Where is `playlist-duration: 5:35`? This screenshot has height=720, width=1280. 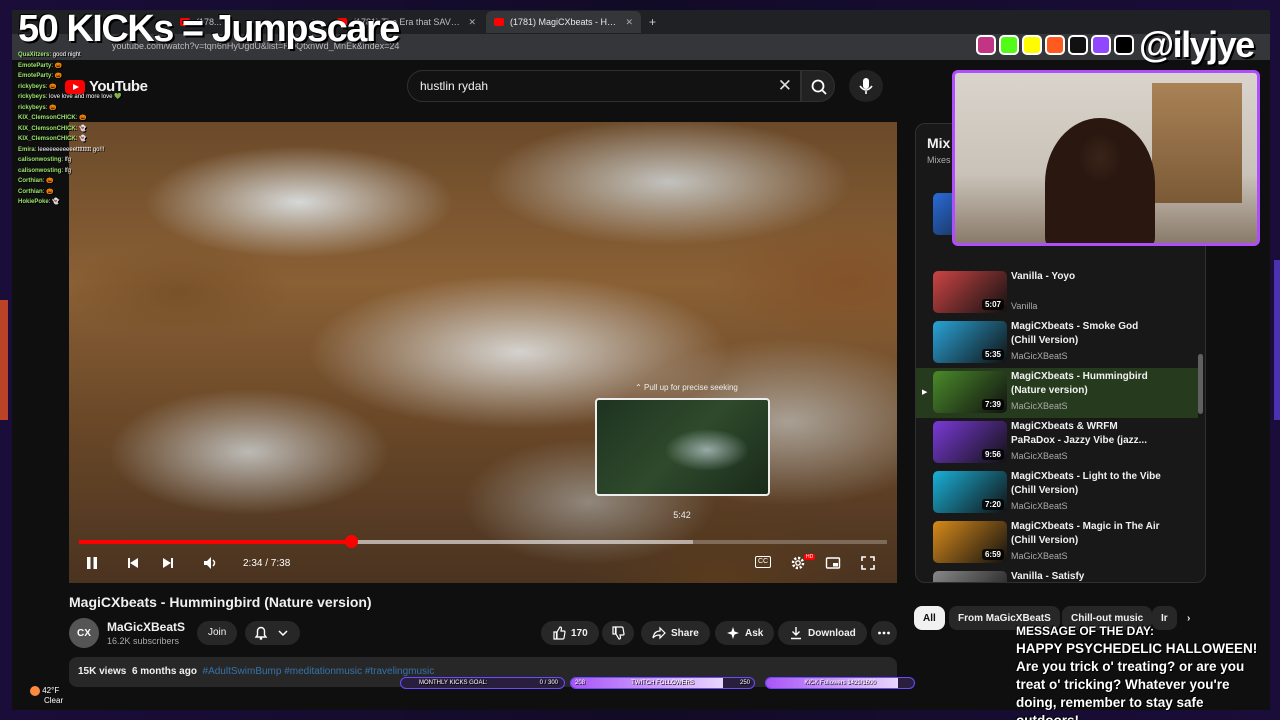
playlist-duration: 5:35 is located at coordinates (992, 354).